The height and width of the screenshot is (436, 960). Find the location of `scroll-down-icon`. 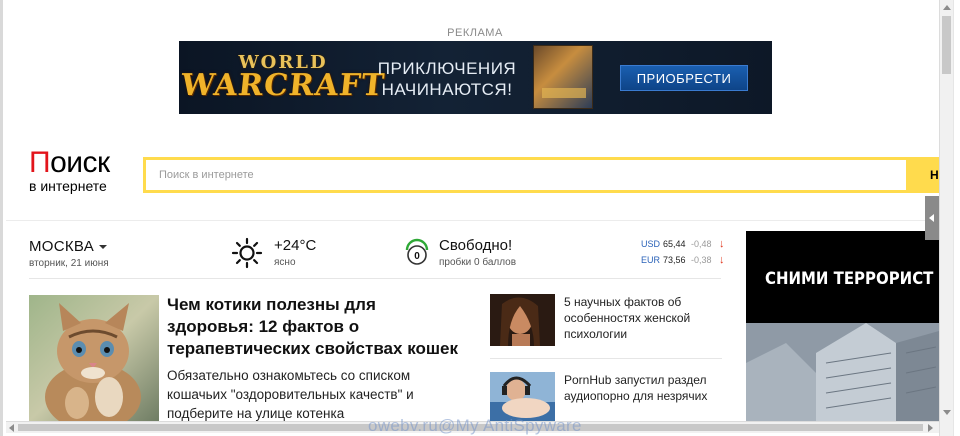

scroll-down-icon is located at coordinates (947, 412).